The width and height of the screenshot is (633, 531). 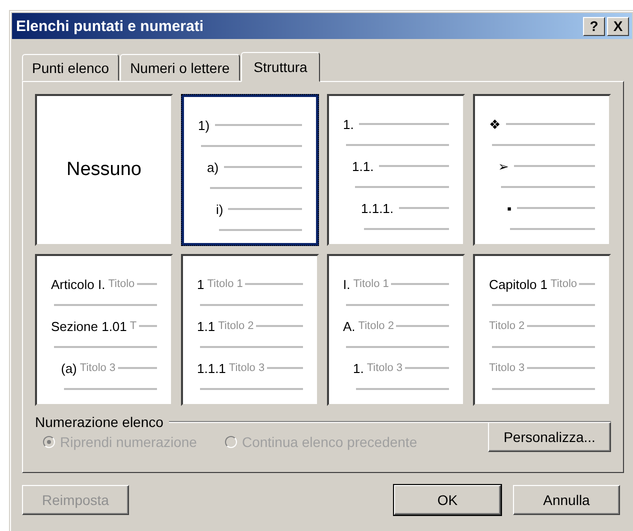 I want to click on dialog-button: OK, so click(x=447, y=500).